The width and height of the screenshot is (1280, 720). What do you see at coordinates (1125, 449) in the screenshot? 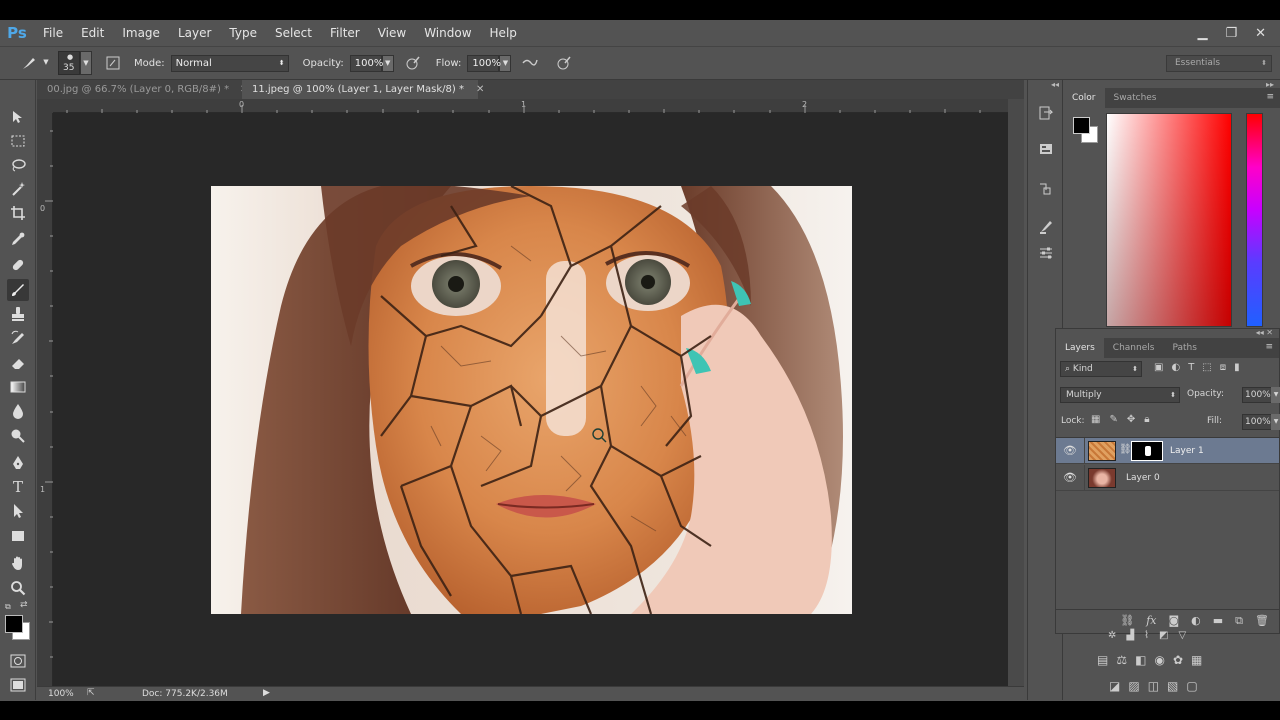
I see `layer-mask-link-icon: ⛓︎` at bounding box center [1125, 449].